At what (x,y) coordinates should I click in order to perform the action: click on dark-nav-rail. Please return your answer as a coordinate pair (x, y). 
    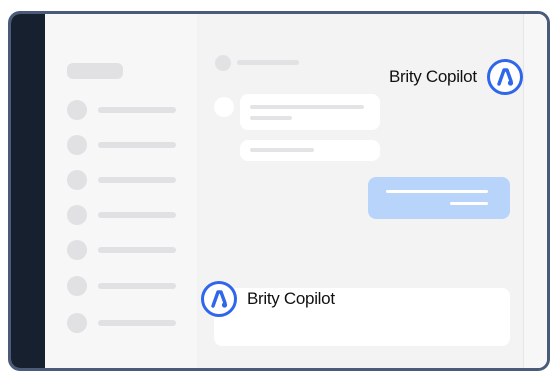
    Looking at the image, I should click on (28, 191).